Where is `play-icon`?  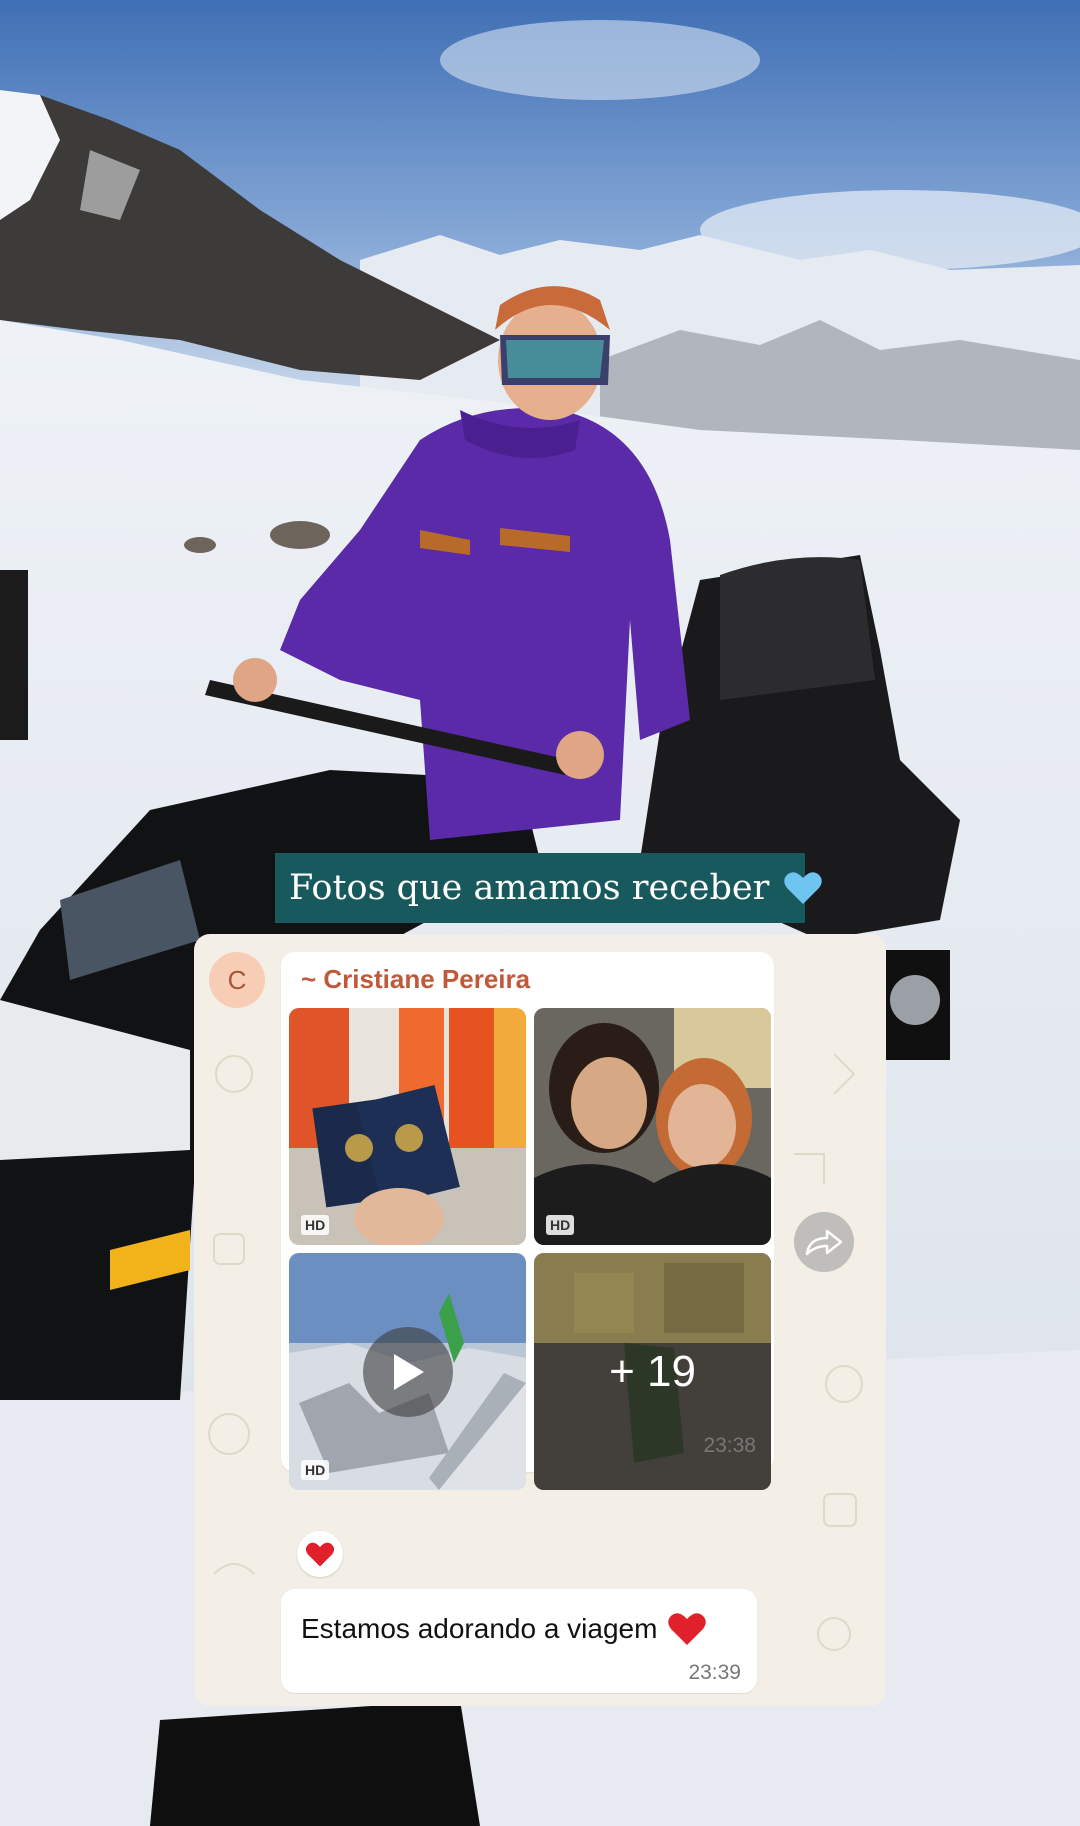
play-icon is located at coordinates (409, 1372).